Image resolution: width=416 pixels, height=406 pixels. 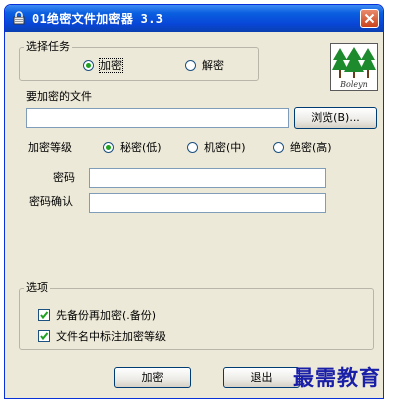 What do you see at coordinates (106, 315) in the screenshot?
I see `checkbox-label: 先备份再加密(.备份)` at bounding box center [106, 315].